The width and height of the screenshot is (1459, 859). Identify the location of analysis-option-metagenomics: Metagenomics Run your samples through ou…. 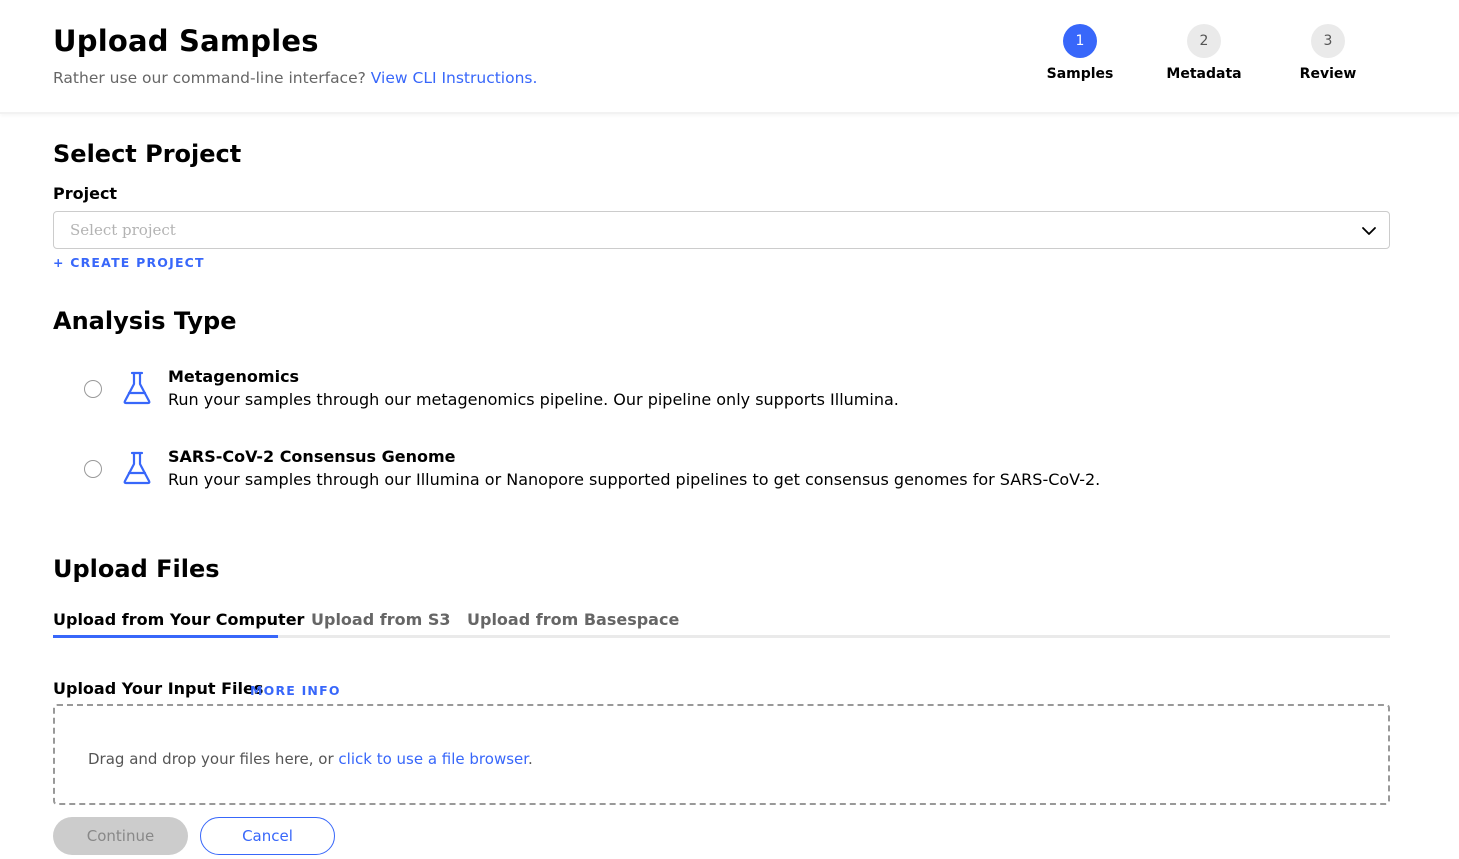
(634, 392).